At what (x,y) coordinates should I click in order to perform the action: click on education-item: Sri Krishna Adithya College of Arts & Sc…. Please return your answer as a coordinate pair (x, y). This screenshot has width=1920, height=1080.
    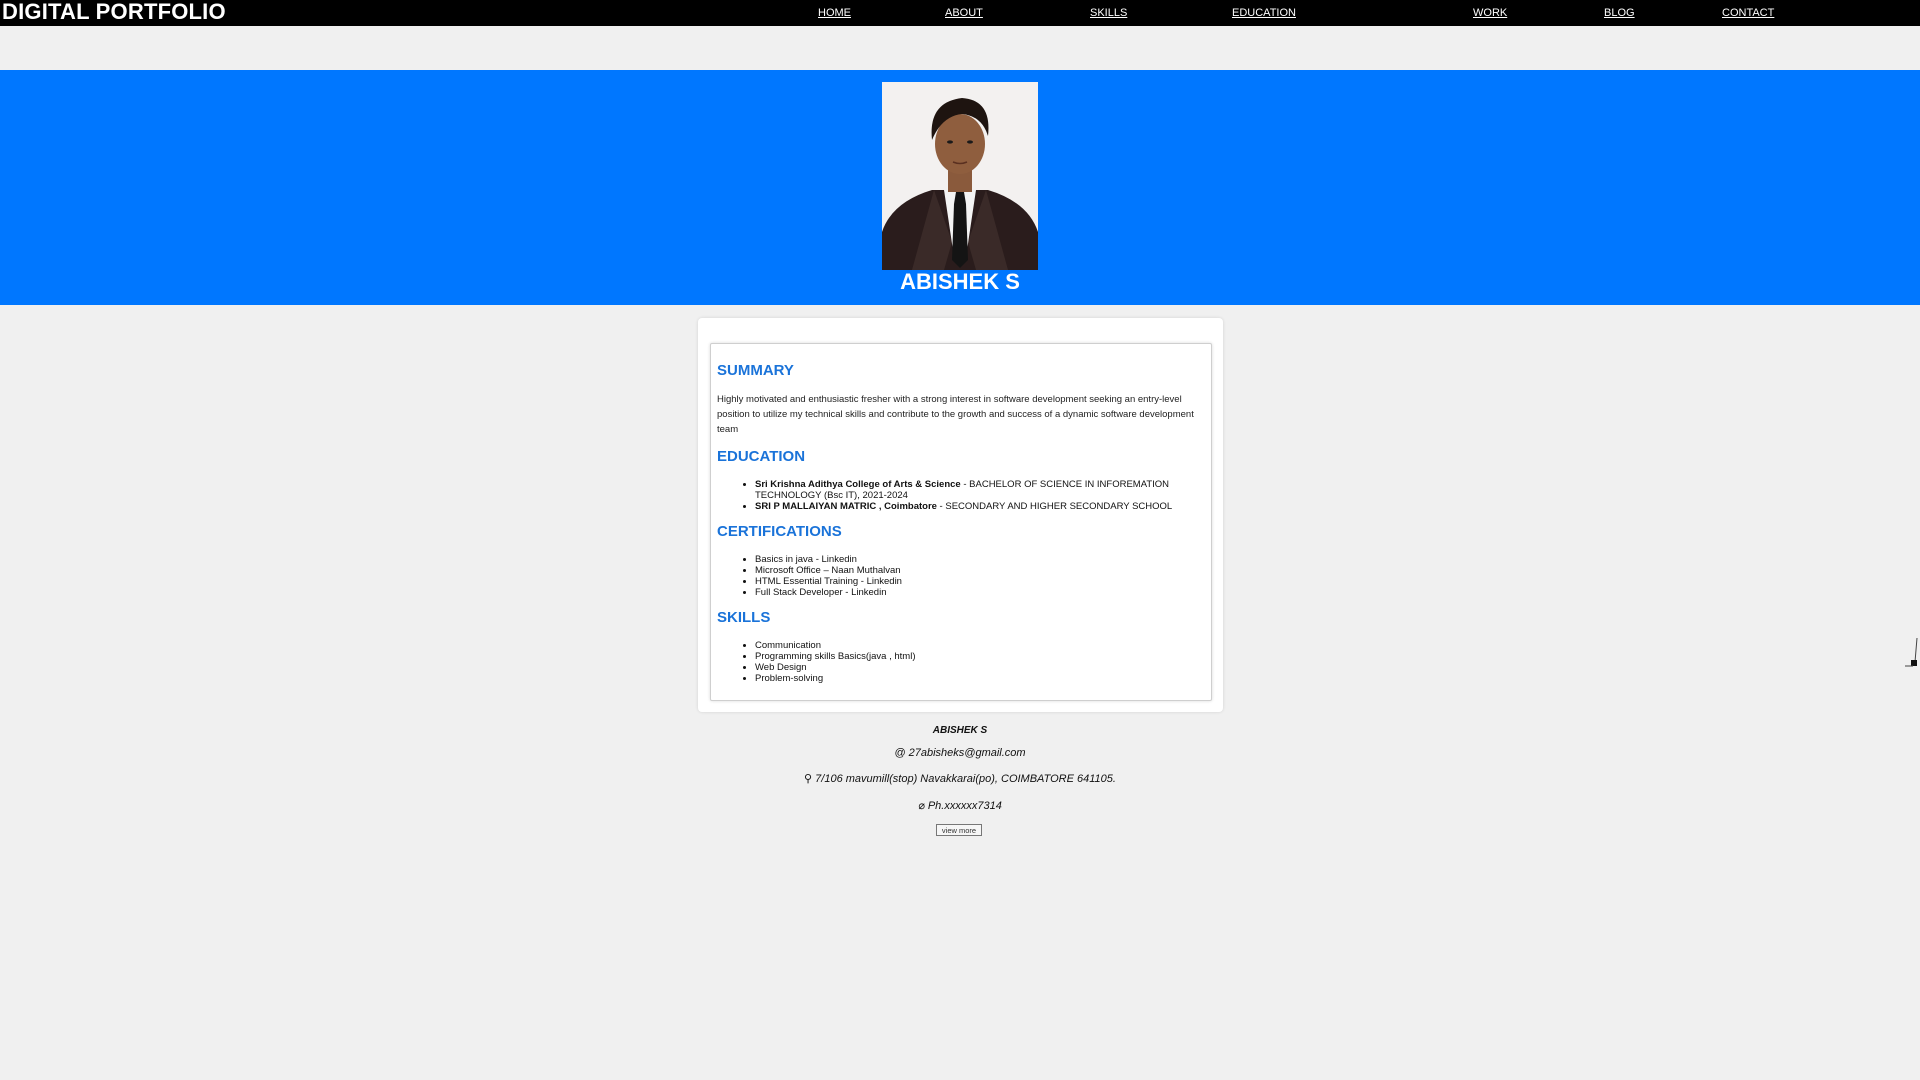
    Looking at the image, I should click on (990, 490).